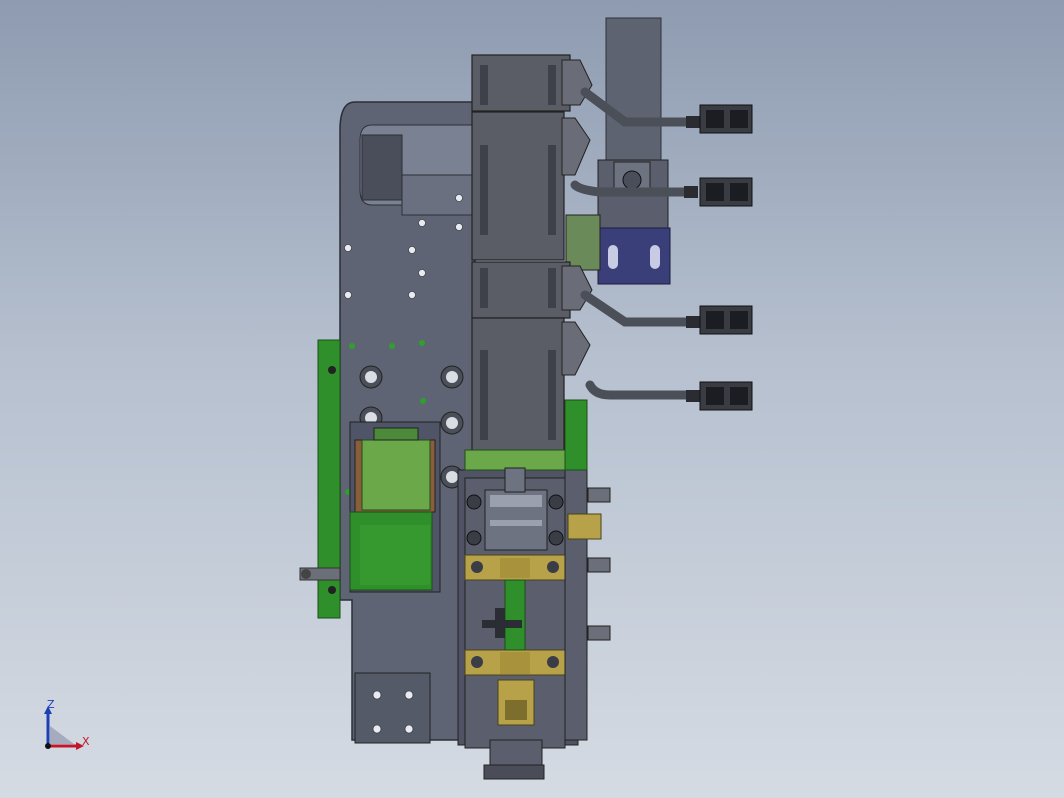 This screenshot has width=1064, height=798. What do you see at coordinates (515, 615) in the screenshot?
I see `green-rod` at bounding box center [515, 615].